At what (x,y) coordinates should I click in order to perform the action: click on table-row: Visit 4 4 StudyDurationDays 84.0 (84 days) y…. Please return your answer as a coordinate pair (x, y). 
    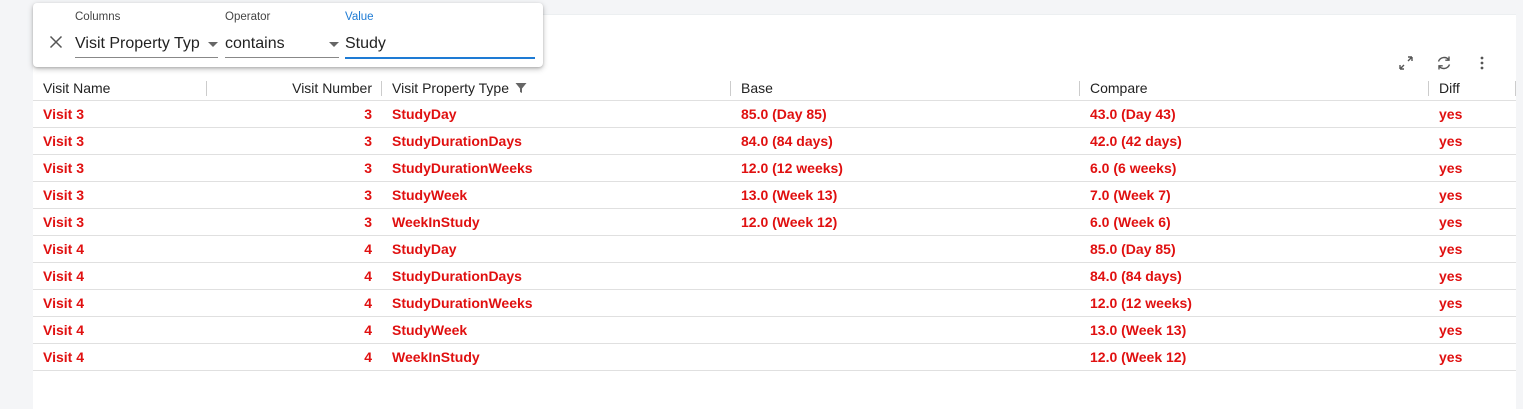
    Looking at the image, I should click on (774, 276).